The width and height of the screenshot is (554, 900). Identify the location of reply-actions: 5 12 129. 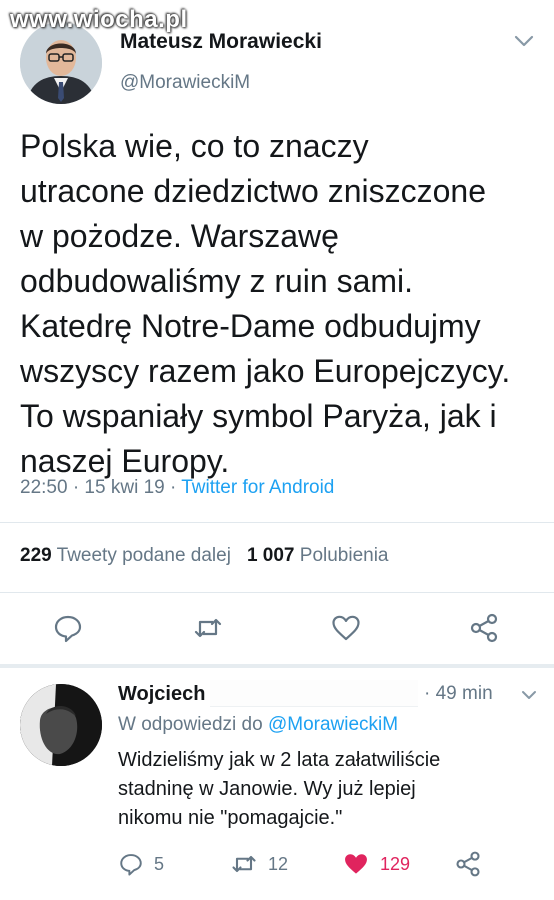
(277, 868).